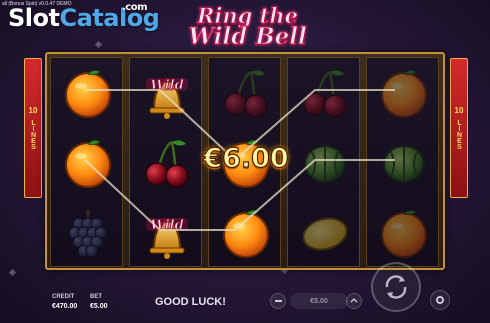 The image size is (490, 323). Describe the element at coordinates (65, 306) in the screenshot. I see `credit-value: €470.00` at that location.